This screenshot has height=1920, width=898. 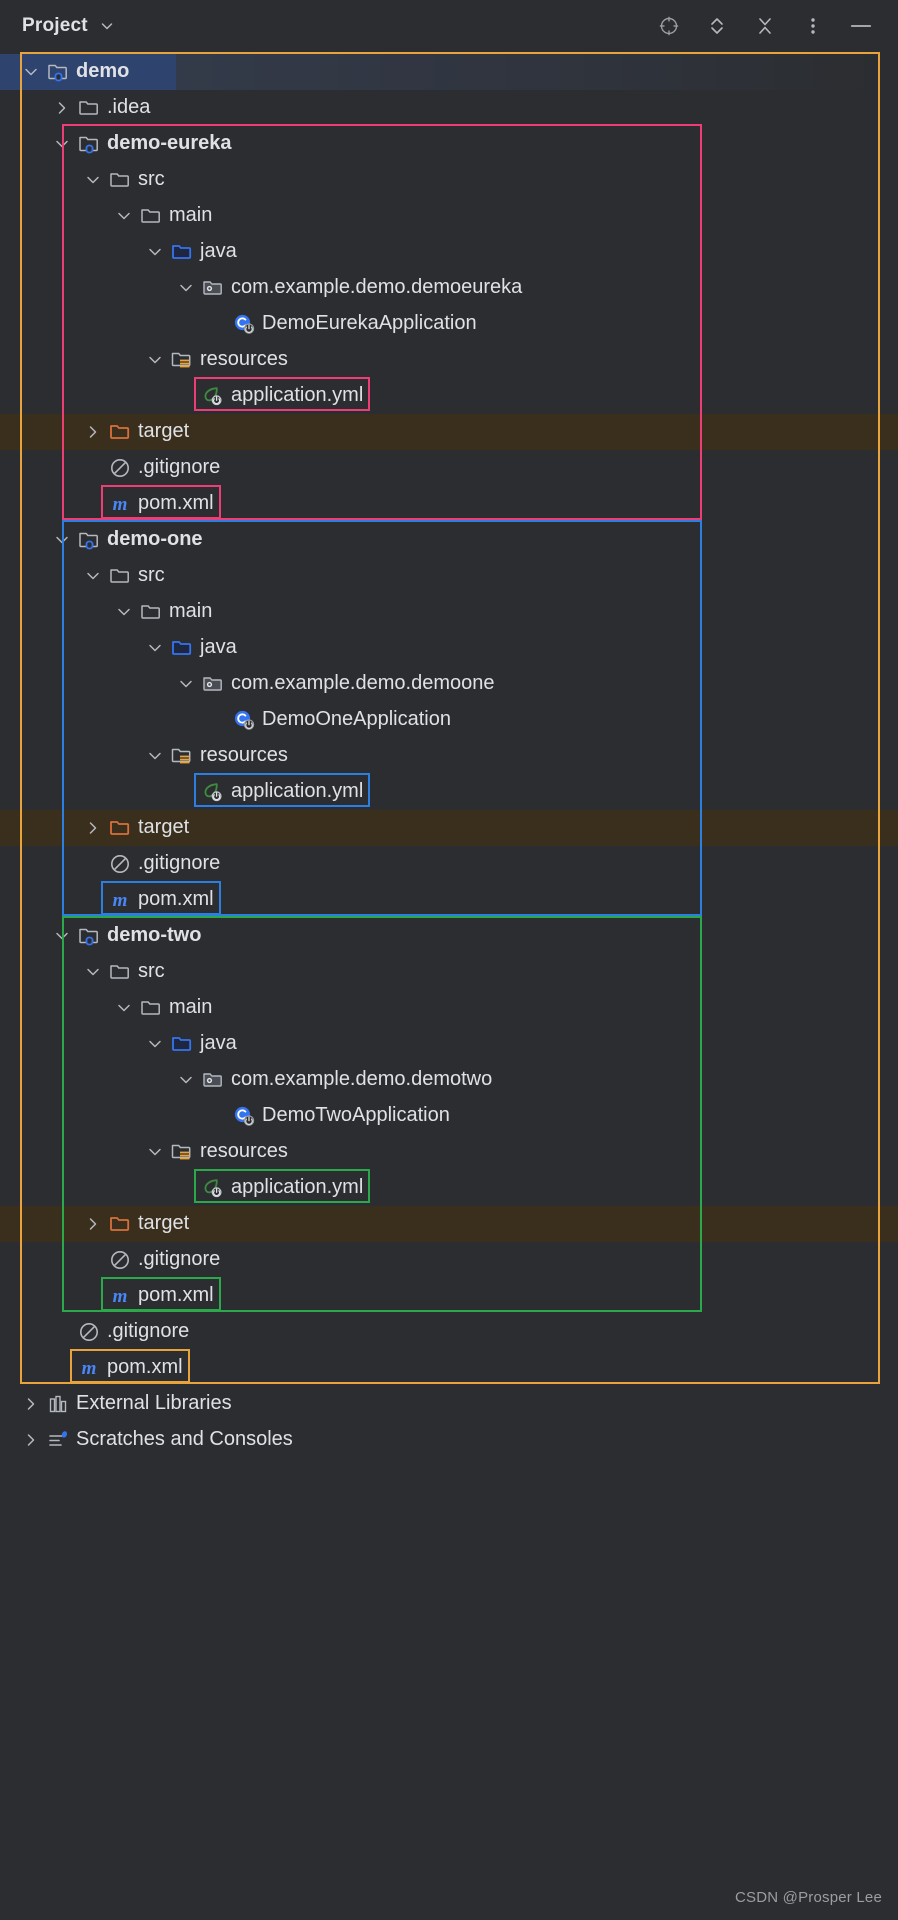 I want to click on crosshair-target-icon, so click(x=669, y=26).